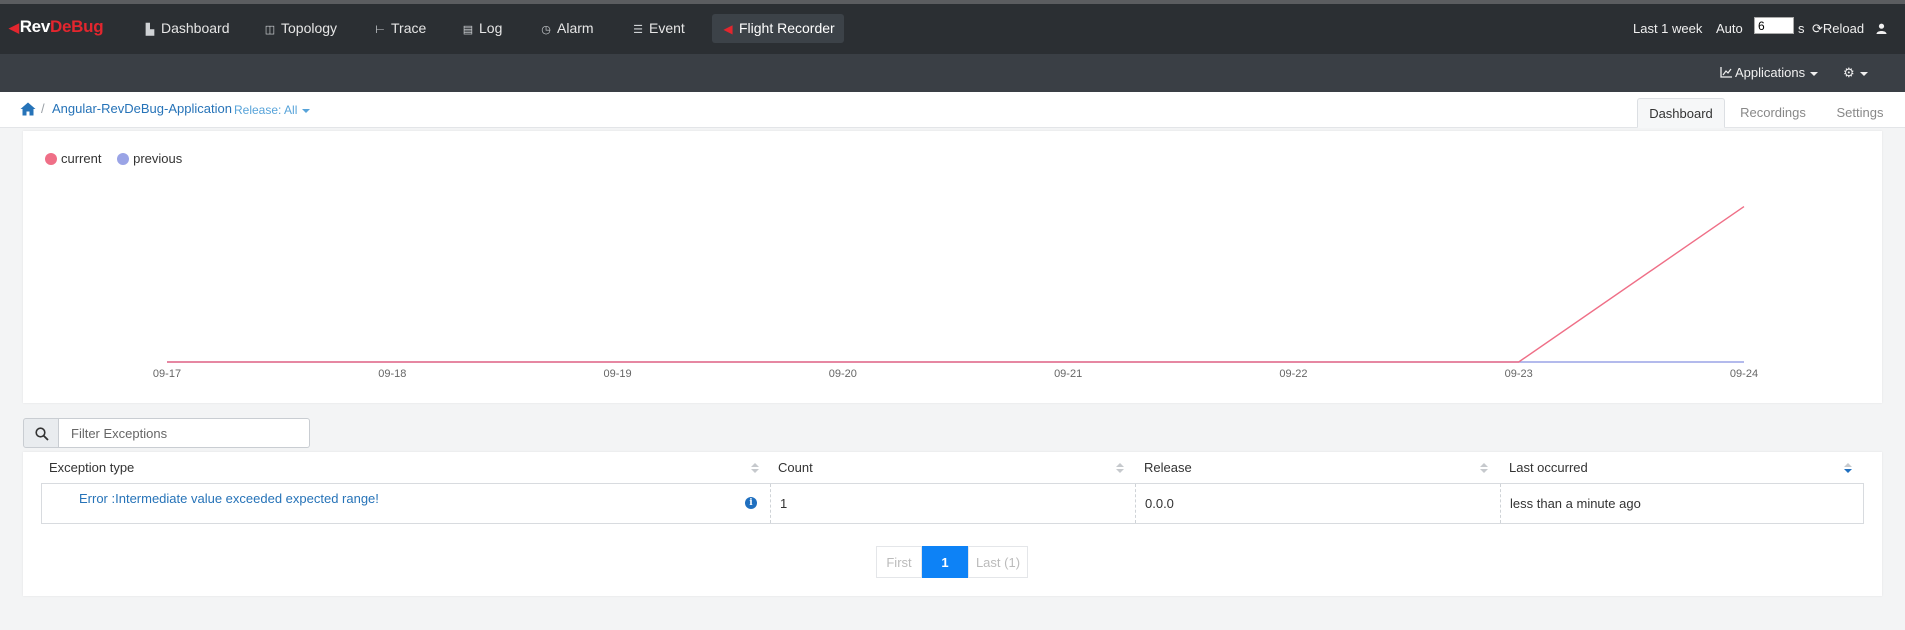 The image size is (1905, 630). Describe the element at coordinates (195, 28) in the screenshot. I see `nav-dashboard-label: Dashboard` at that location.